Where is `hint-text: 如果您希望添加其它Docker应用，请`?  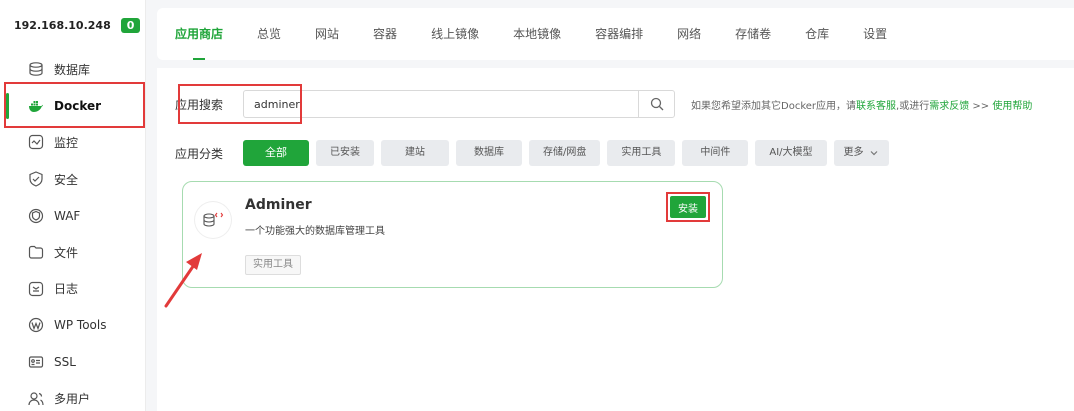
hint-text: 如果您希望添加其它Docker应用，请 is located at coordinates (774, 106).